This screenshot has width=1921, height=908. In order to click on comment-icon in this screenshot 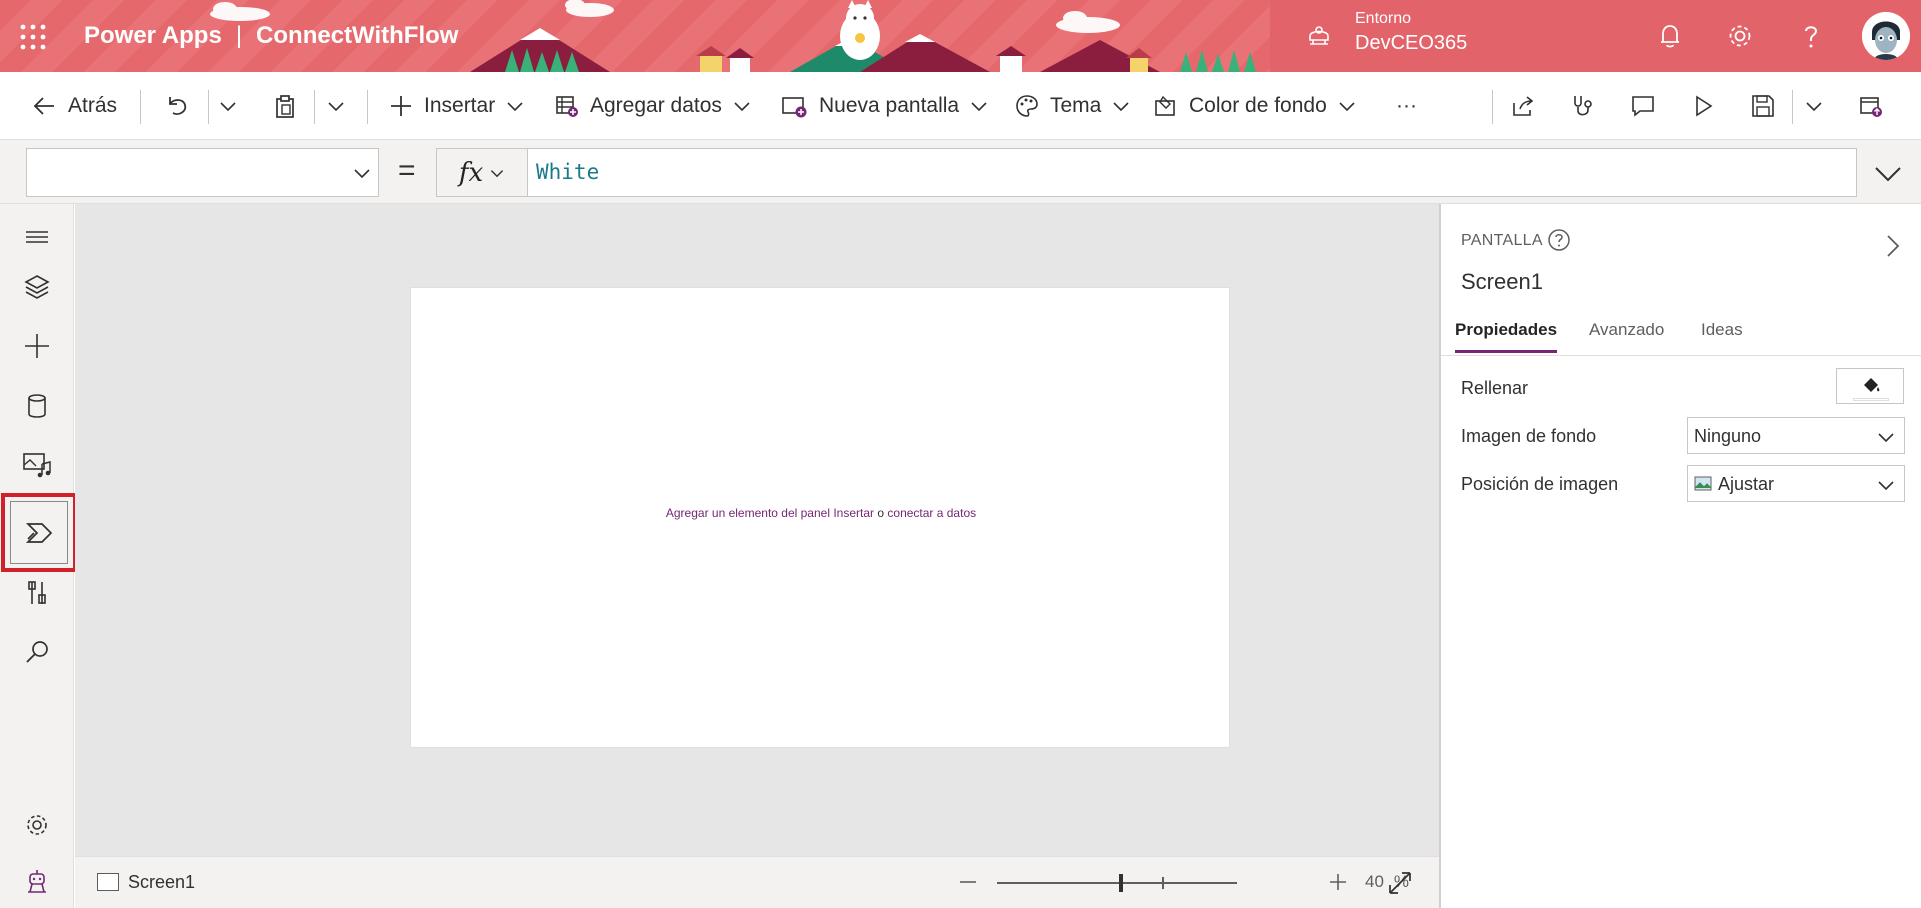, I will do `click(1643, 106)`.